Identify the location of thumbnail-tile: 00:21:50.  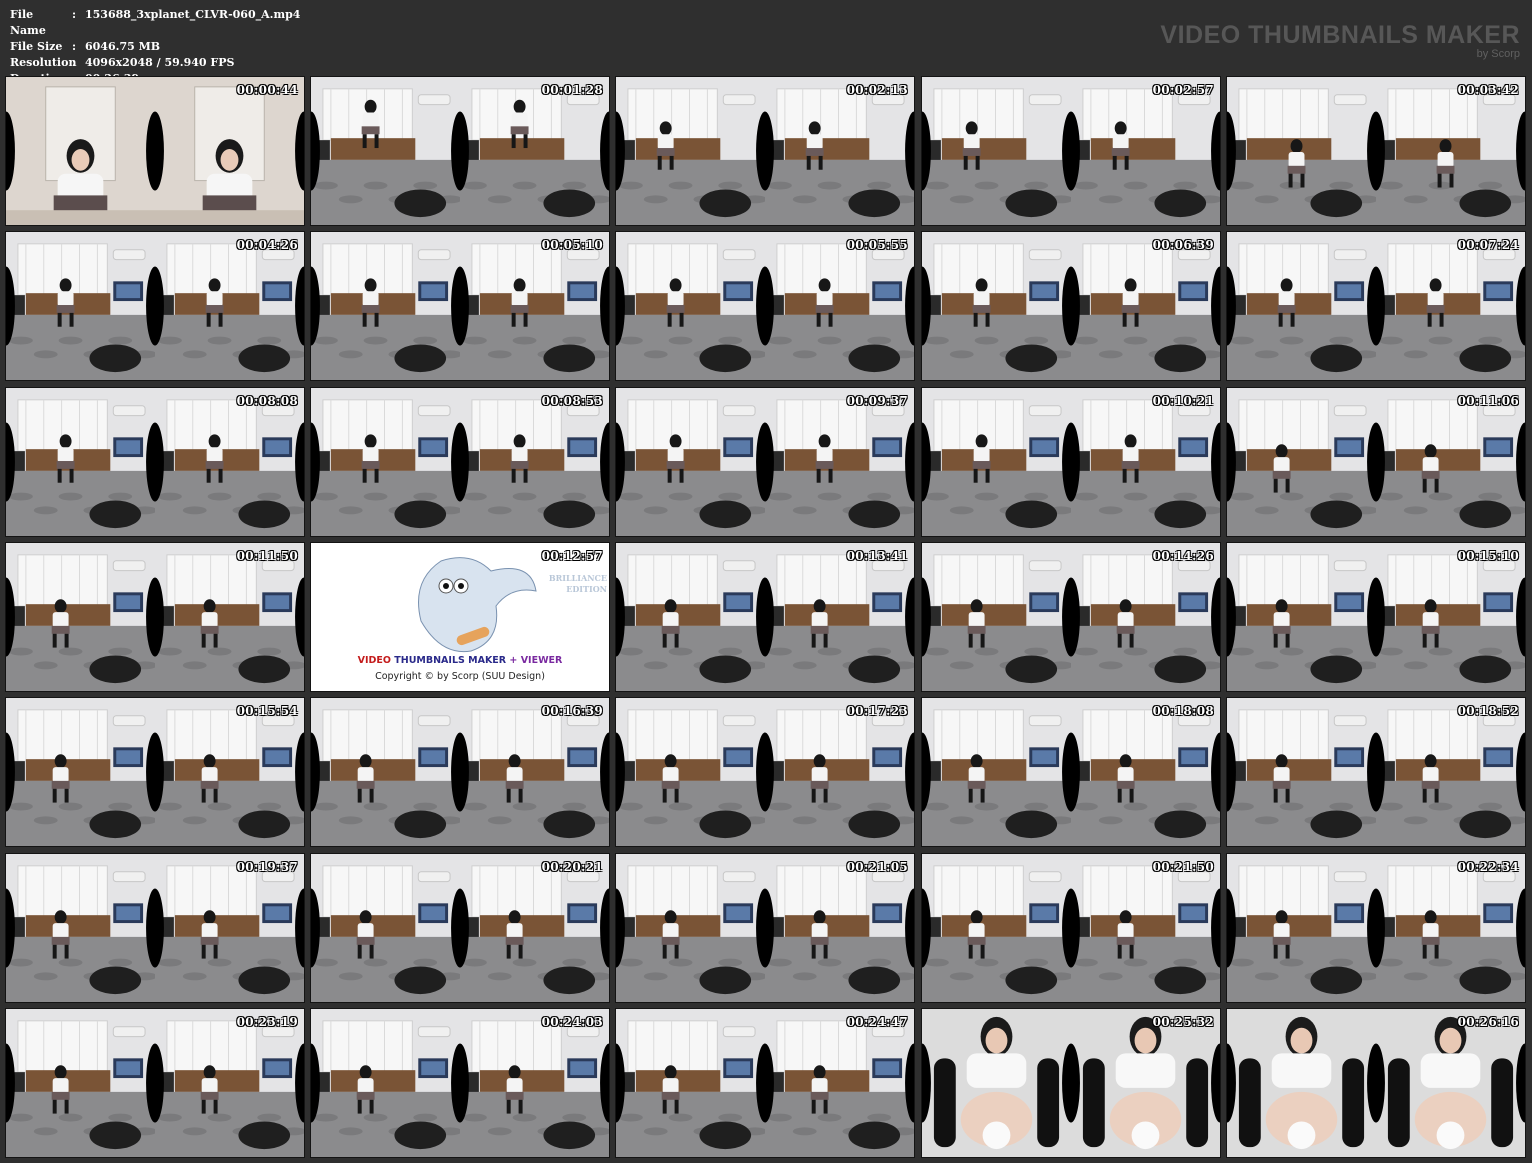
(1071, 928).